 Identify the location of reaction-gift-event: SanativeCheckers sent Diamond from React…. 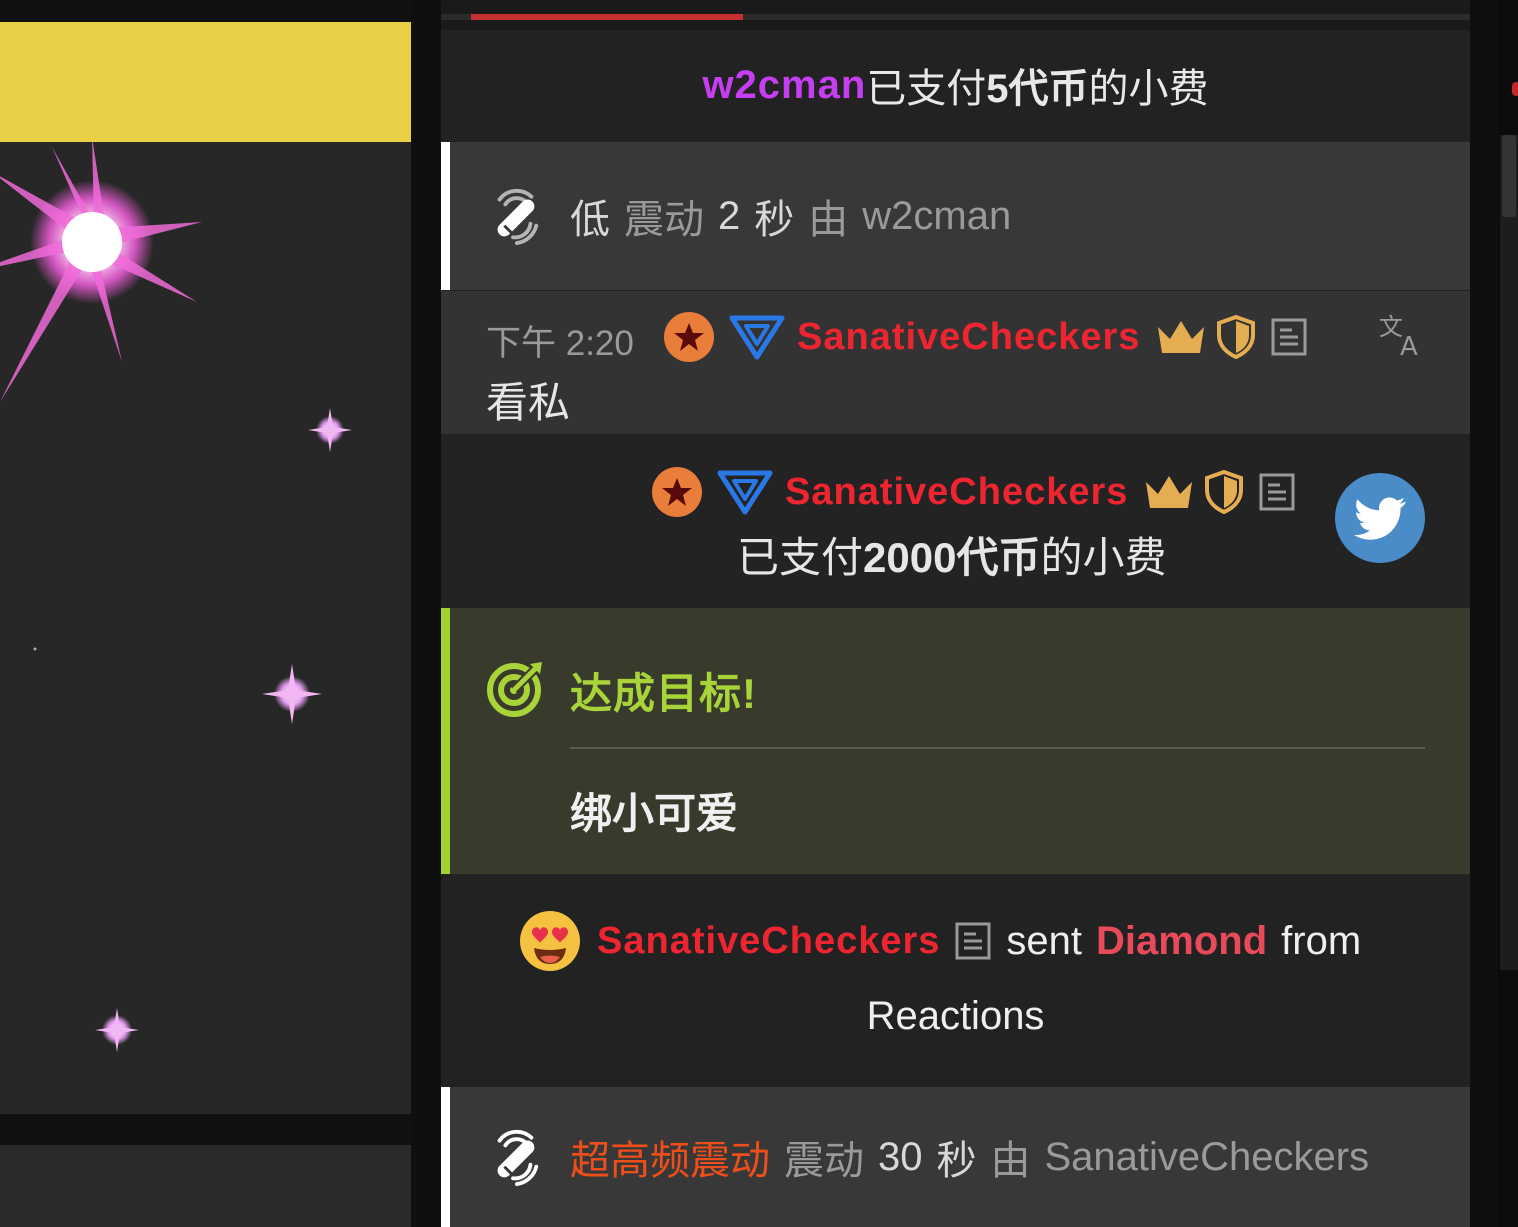
(955, 981).